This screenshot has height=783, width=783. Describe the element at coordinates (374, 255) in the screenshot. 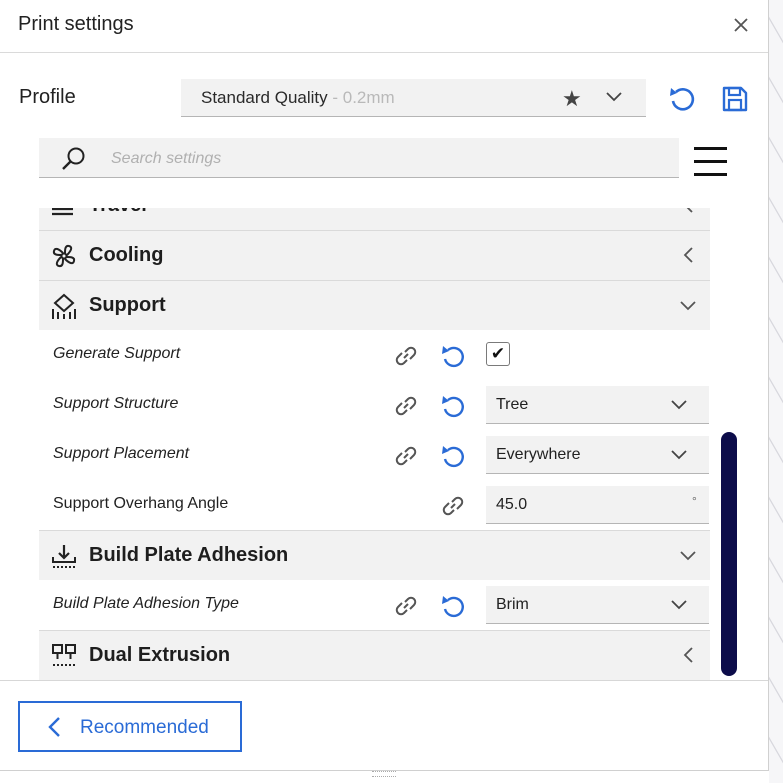

I see `category-cooling: Cooling` at that location.